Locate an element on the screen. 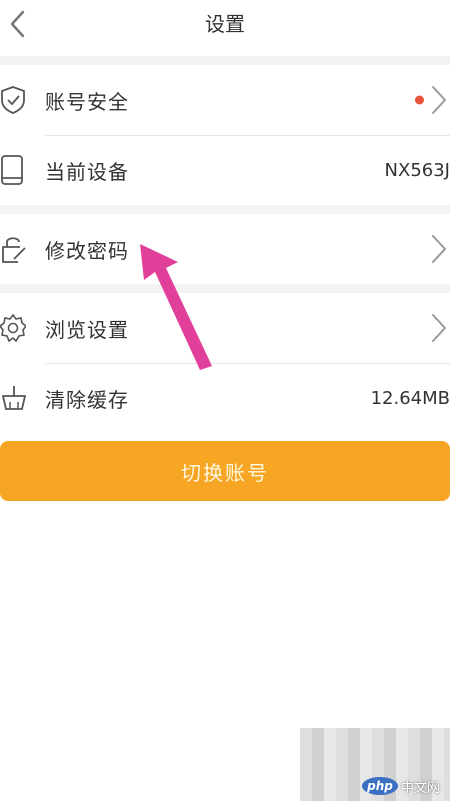  phone-icon is located at coordinates (14, 170).